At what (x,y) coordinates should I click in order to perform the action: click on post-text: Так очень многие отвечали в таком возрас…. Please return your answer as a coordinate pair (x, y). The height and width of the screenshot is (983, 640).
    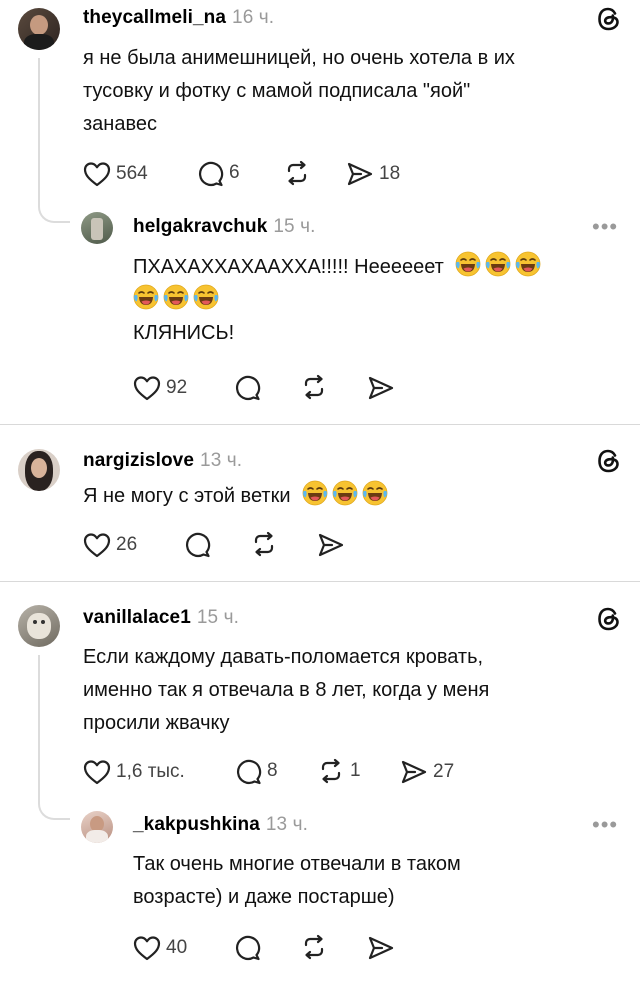
    Looking at the image, I should click on (297, 881).